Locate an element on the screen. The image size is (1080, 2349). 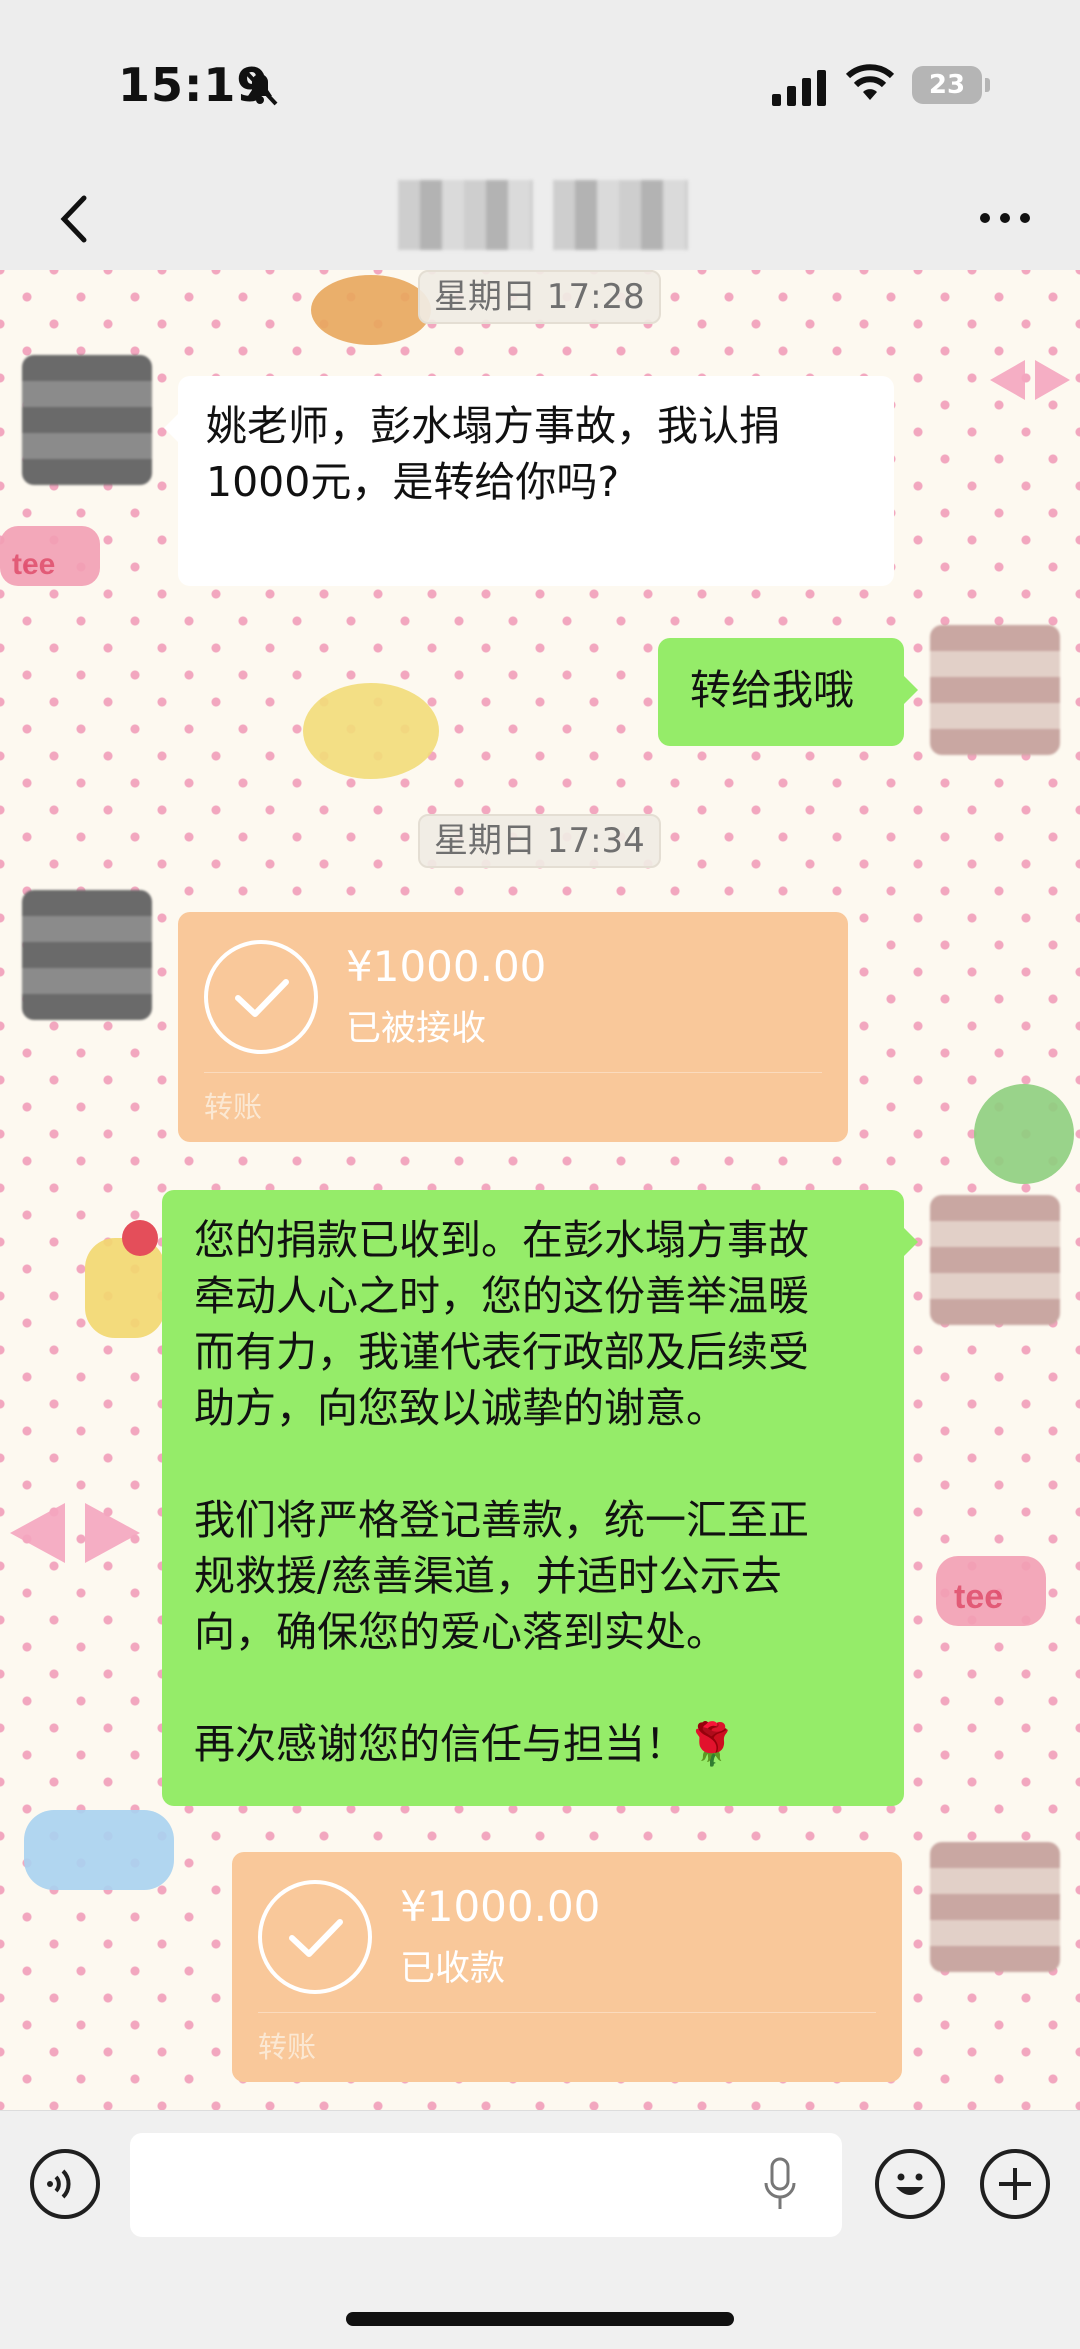
silent-mode-icon is located at coordinates (260, 87).